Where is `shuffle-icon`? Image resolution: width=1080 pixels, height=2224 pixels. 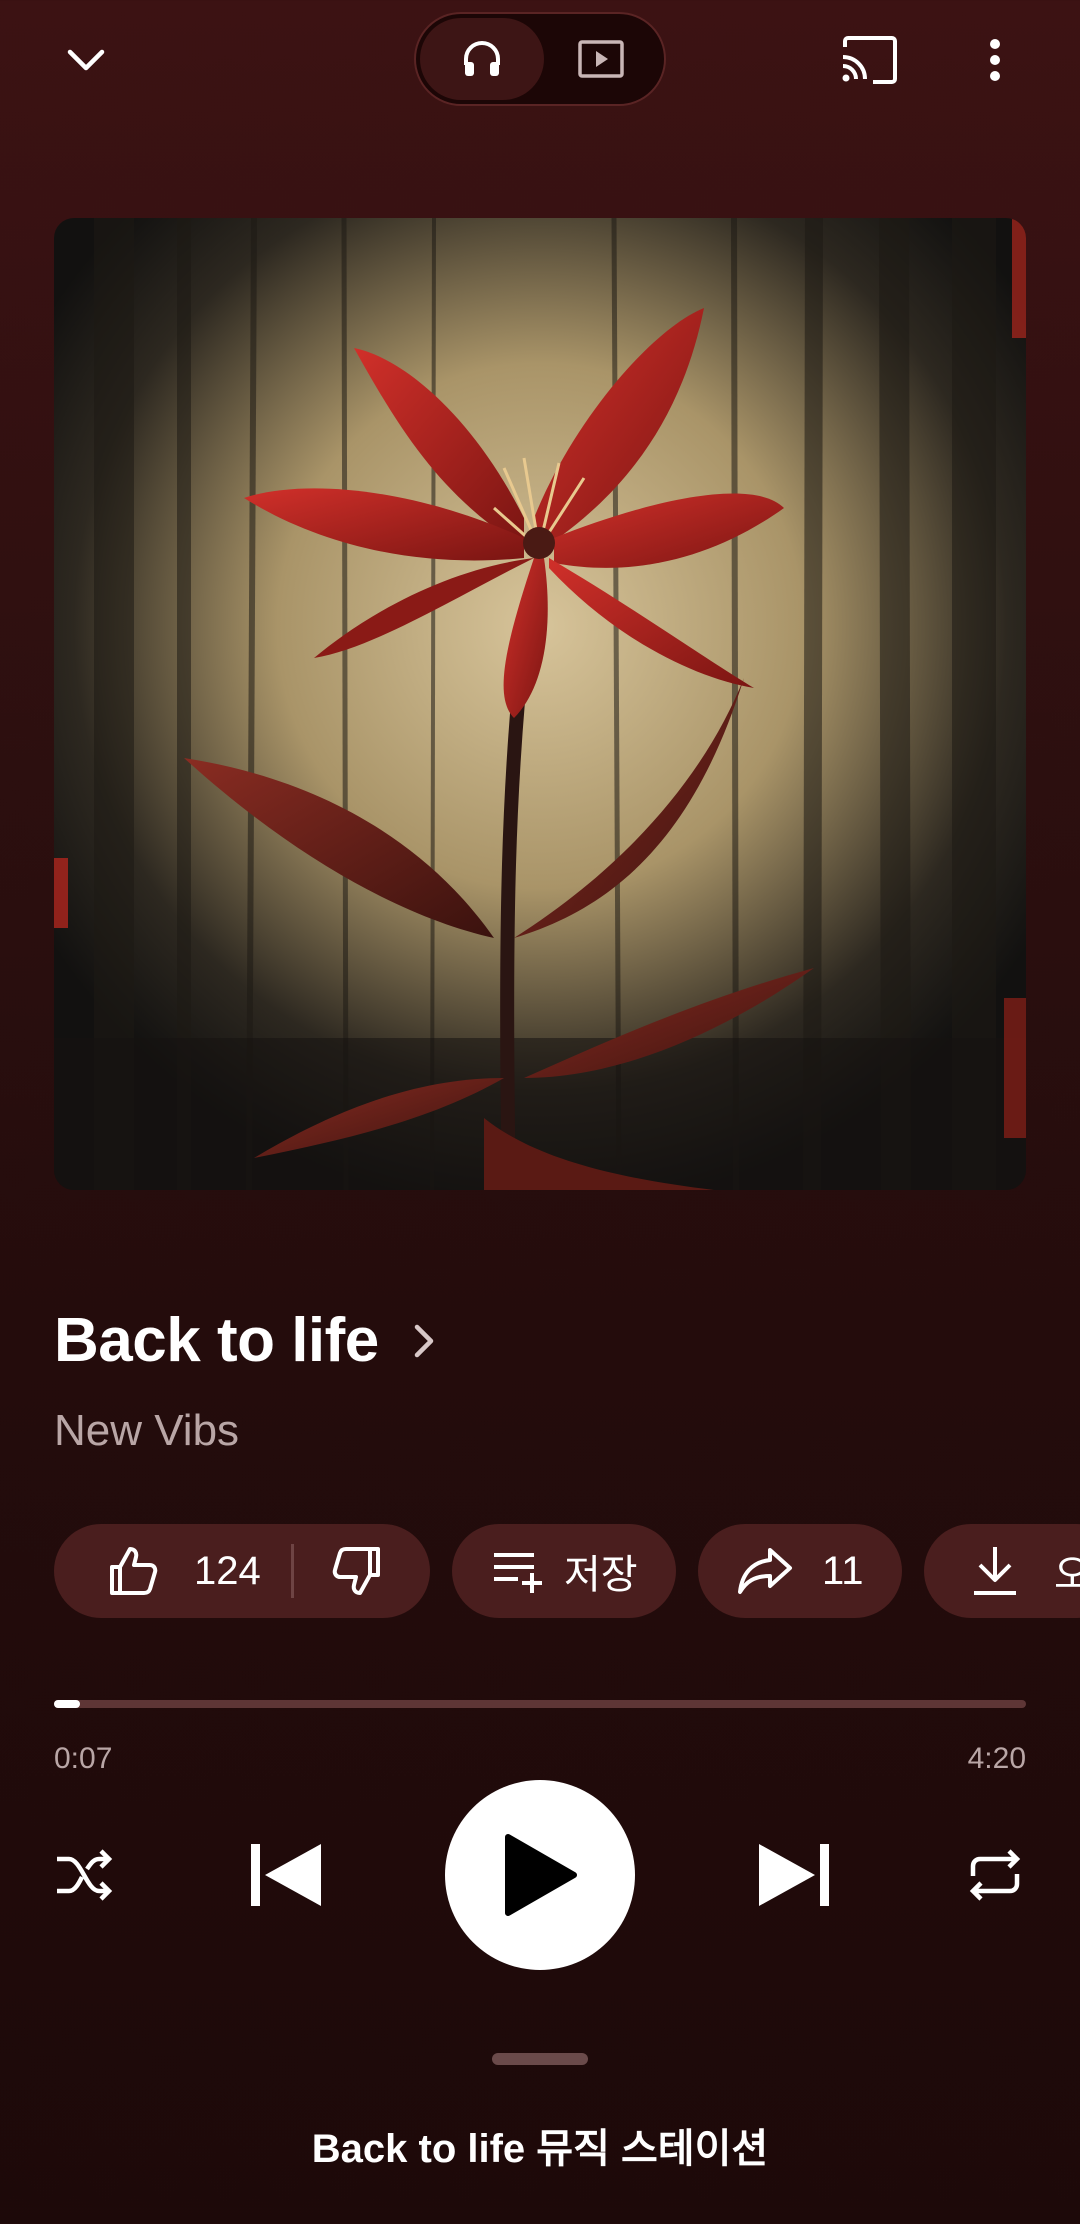
shuffle-icon is located at coordinates (85, 1875).